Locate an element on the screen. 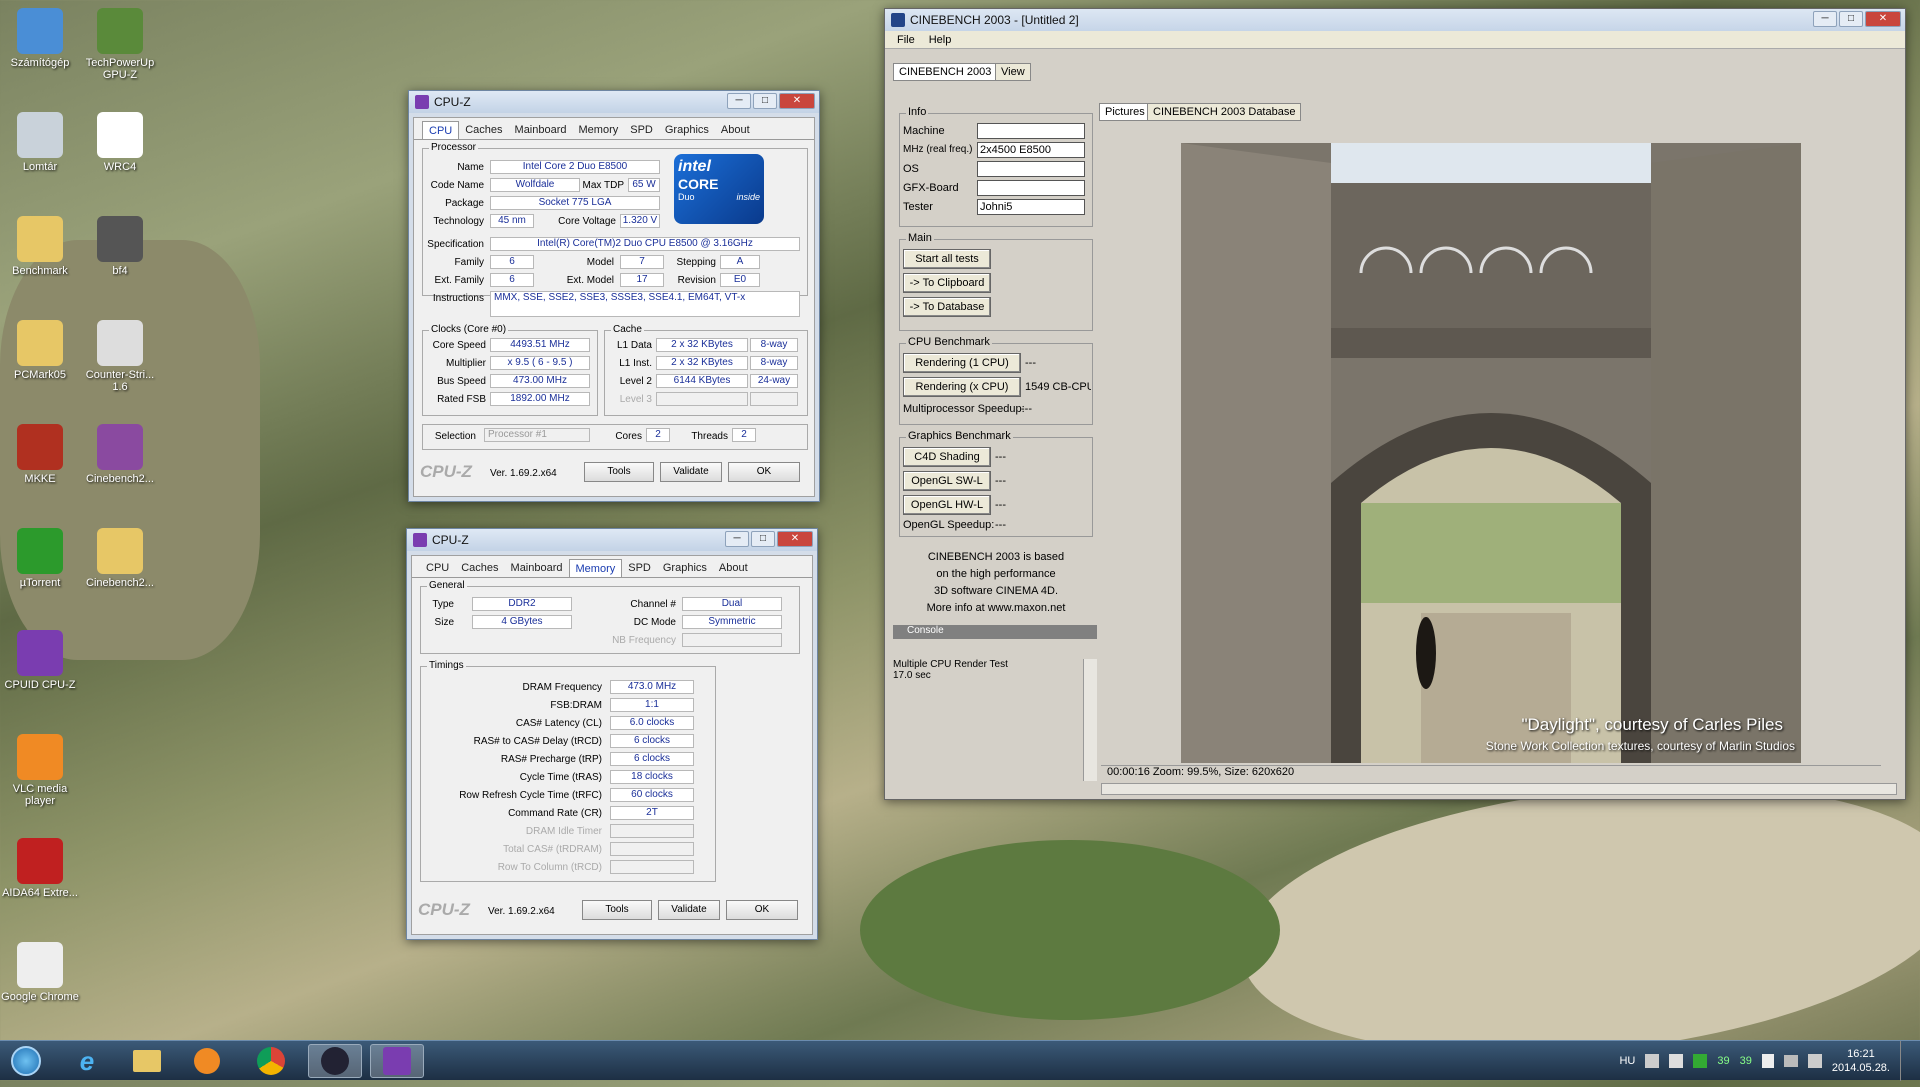 Image resolution: width=1920 pixels, height=1087 pixels. timing-label: Row Refresh Cycle Time (tRFC) is located at coordinates (530, 795).